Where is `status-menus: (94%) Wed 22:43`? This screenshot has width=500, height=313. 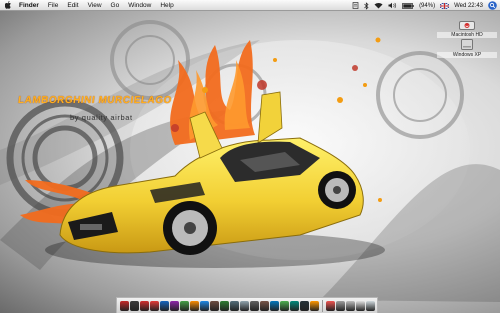 status-menus: (94%) Wed 22:43 is located at coordinates (424, 5).